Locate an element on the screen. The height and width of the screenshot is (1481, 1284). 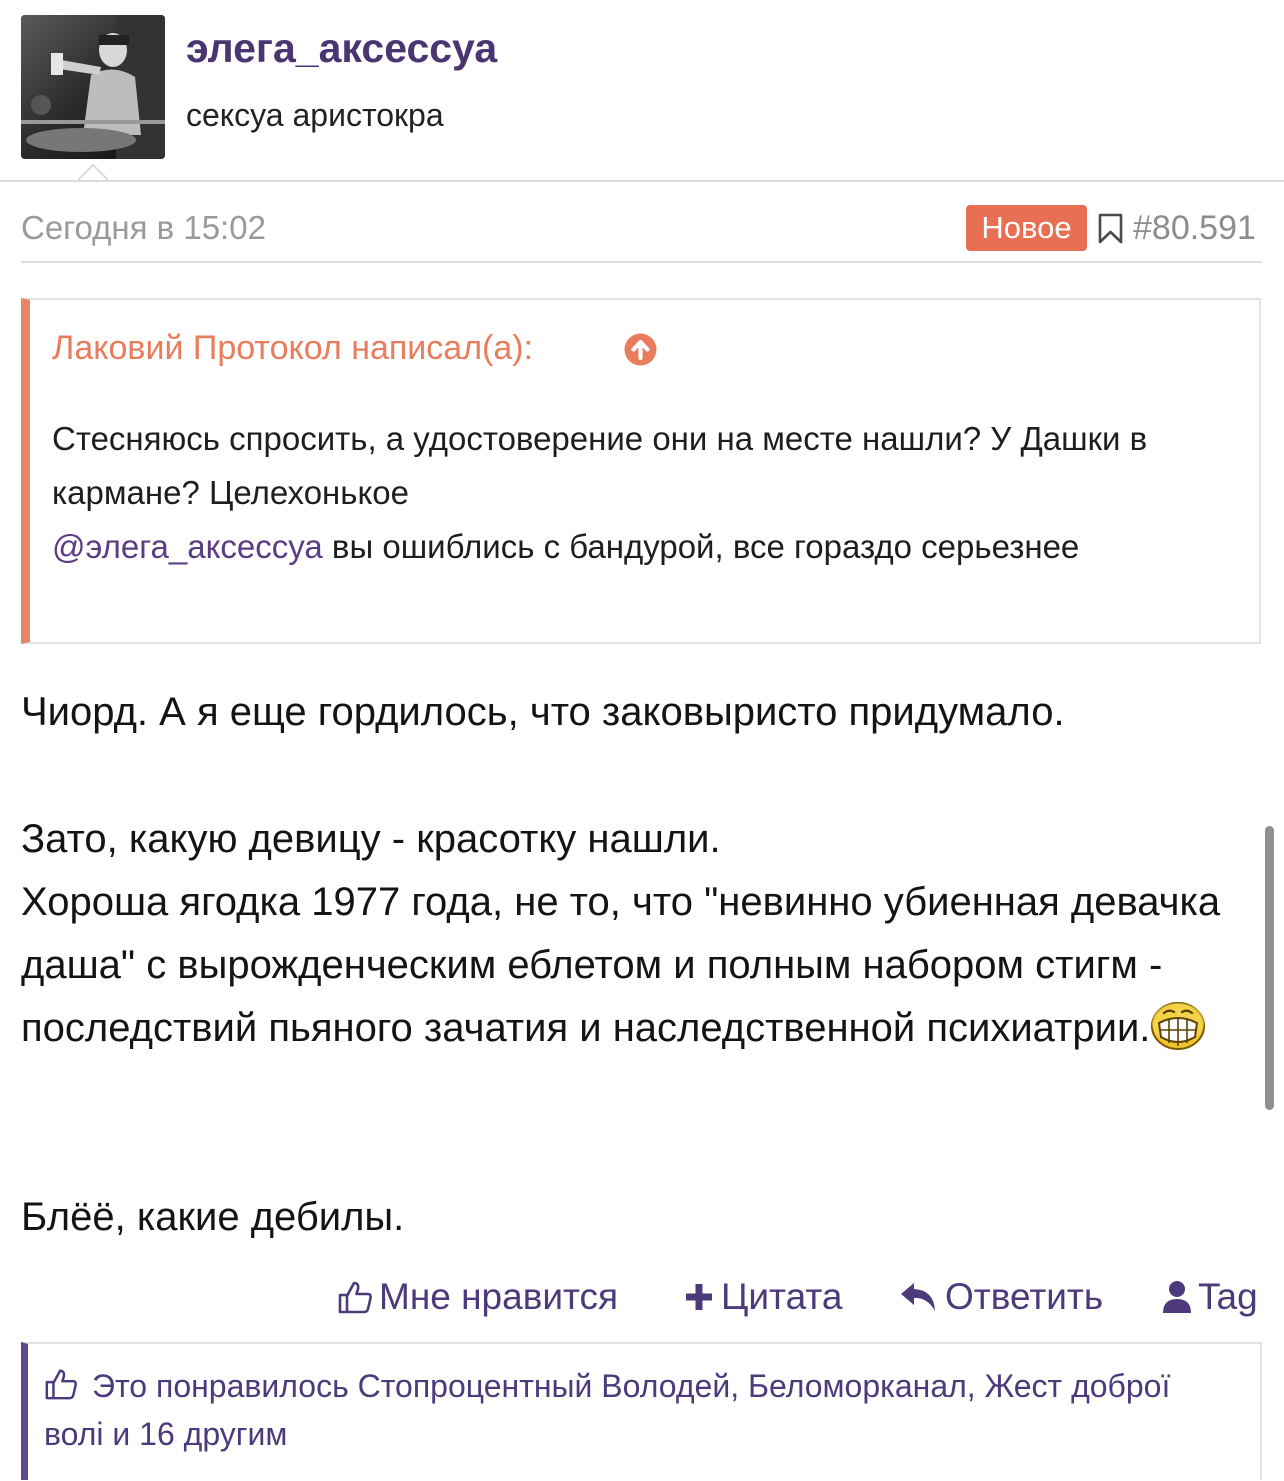
user-title: сексуа аристокра is located at coordinates (315, 115).